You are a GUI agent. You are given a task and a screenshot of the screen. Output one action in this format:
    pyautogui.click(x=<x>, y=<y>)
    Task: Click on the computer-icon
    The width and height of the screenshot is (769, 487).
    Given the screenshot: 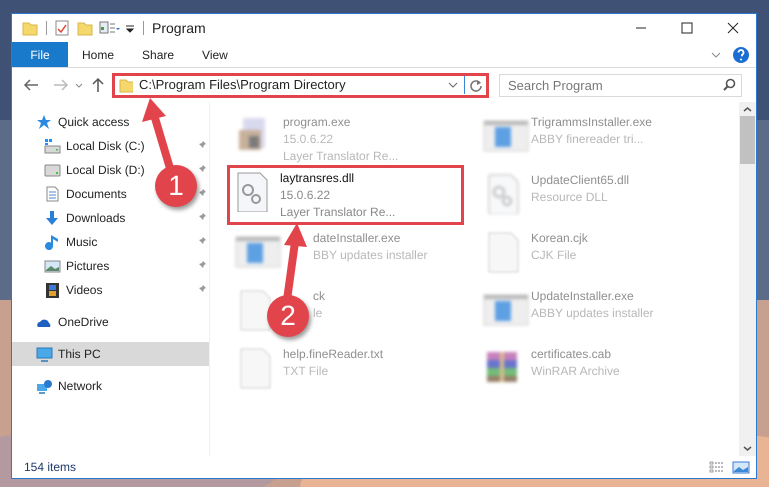 What is the action you would take?
    pyautogui.click(x=44, y=354)
    